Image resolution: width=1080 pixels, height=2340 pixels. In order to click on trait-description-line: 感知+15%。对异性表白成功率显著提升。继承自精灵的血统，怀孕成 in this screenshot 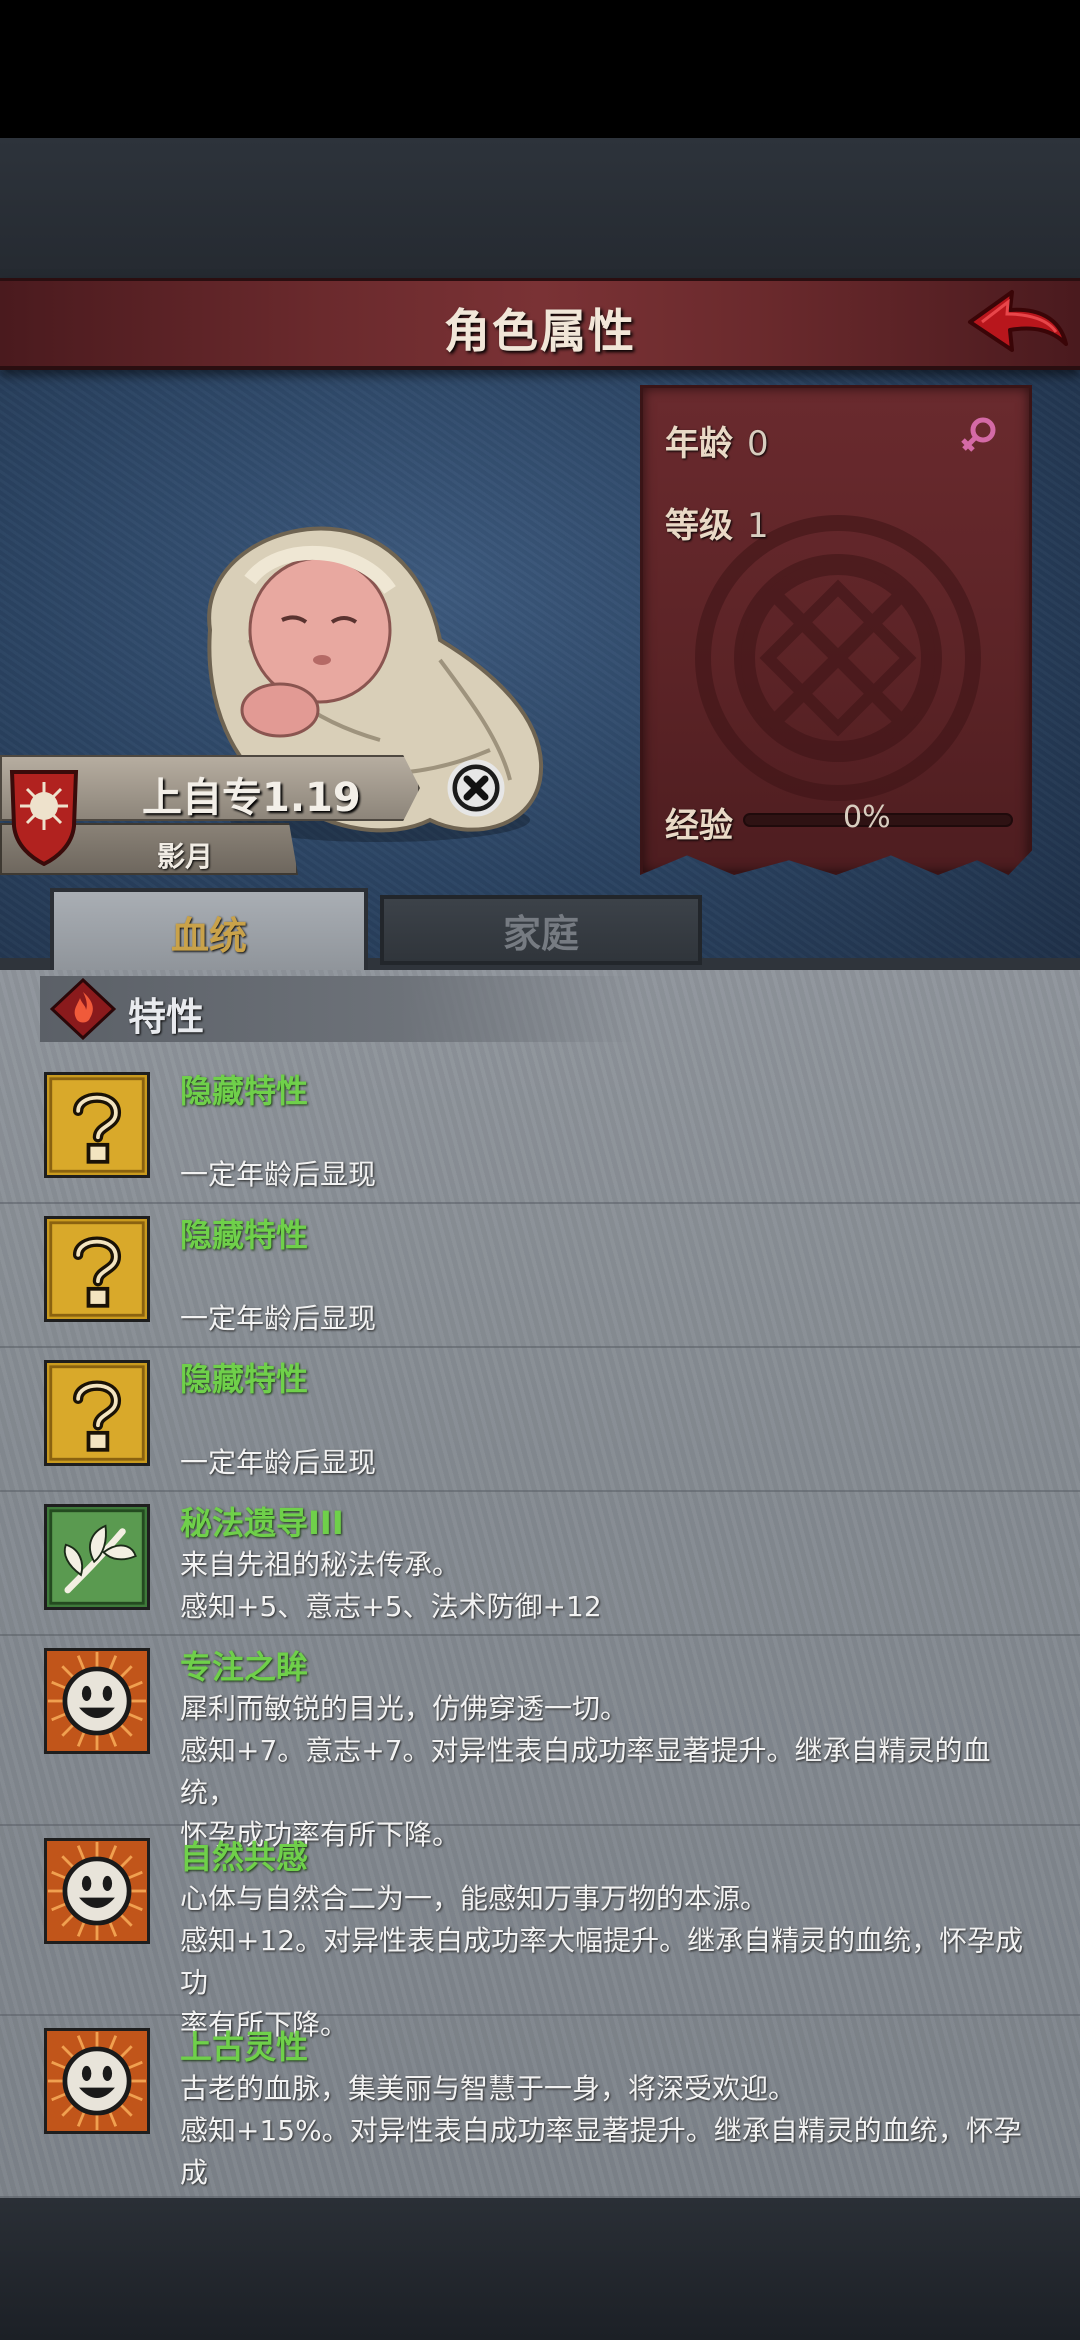, I will do `click(601, 2151)`.